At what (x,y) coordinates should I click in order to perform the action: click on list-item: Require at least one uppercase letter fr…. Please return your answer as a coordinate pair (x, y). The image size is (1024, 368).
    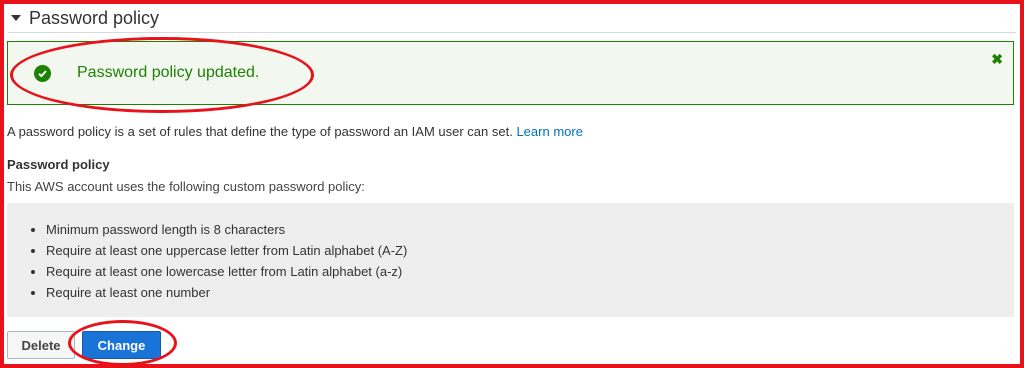
    Looking at the image, I should click on (530, 250).